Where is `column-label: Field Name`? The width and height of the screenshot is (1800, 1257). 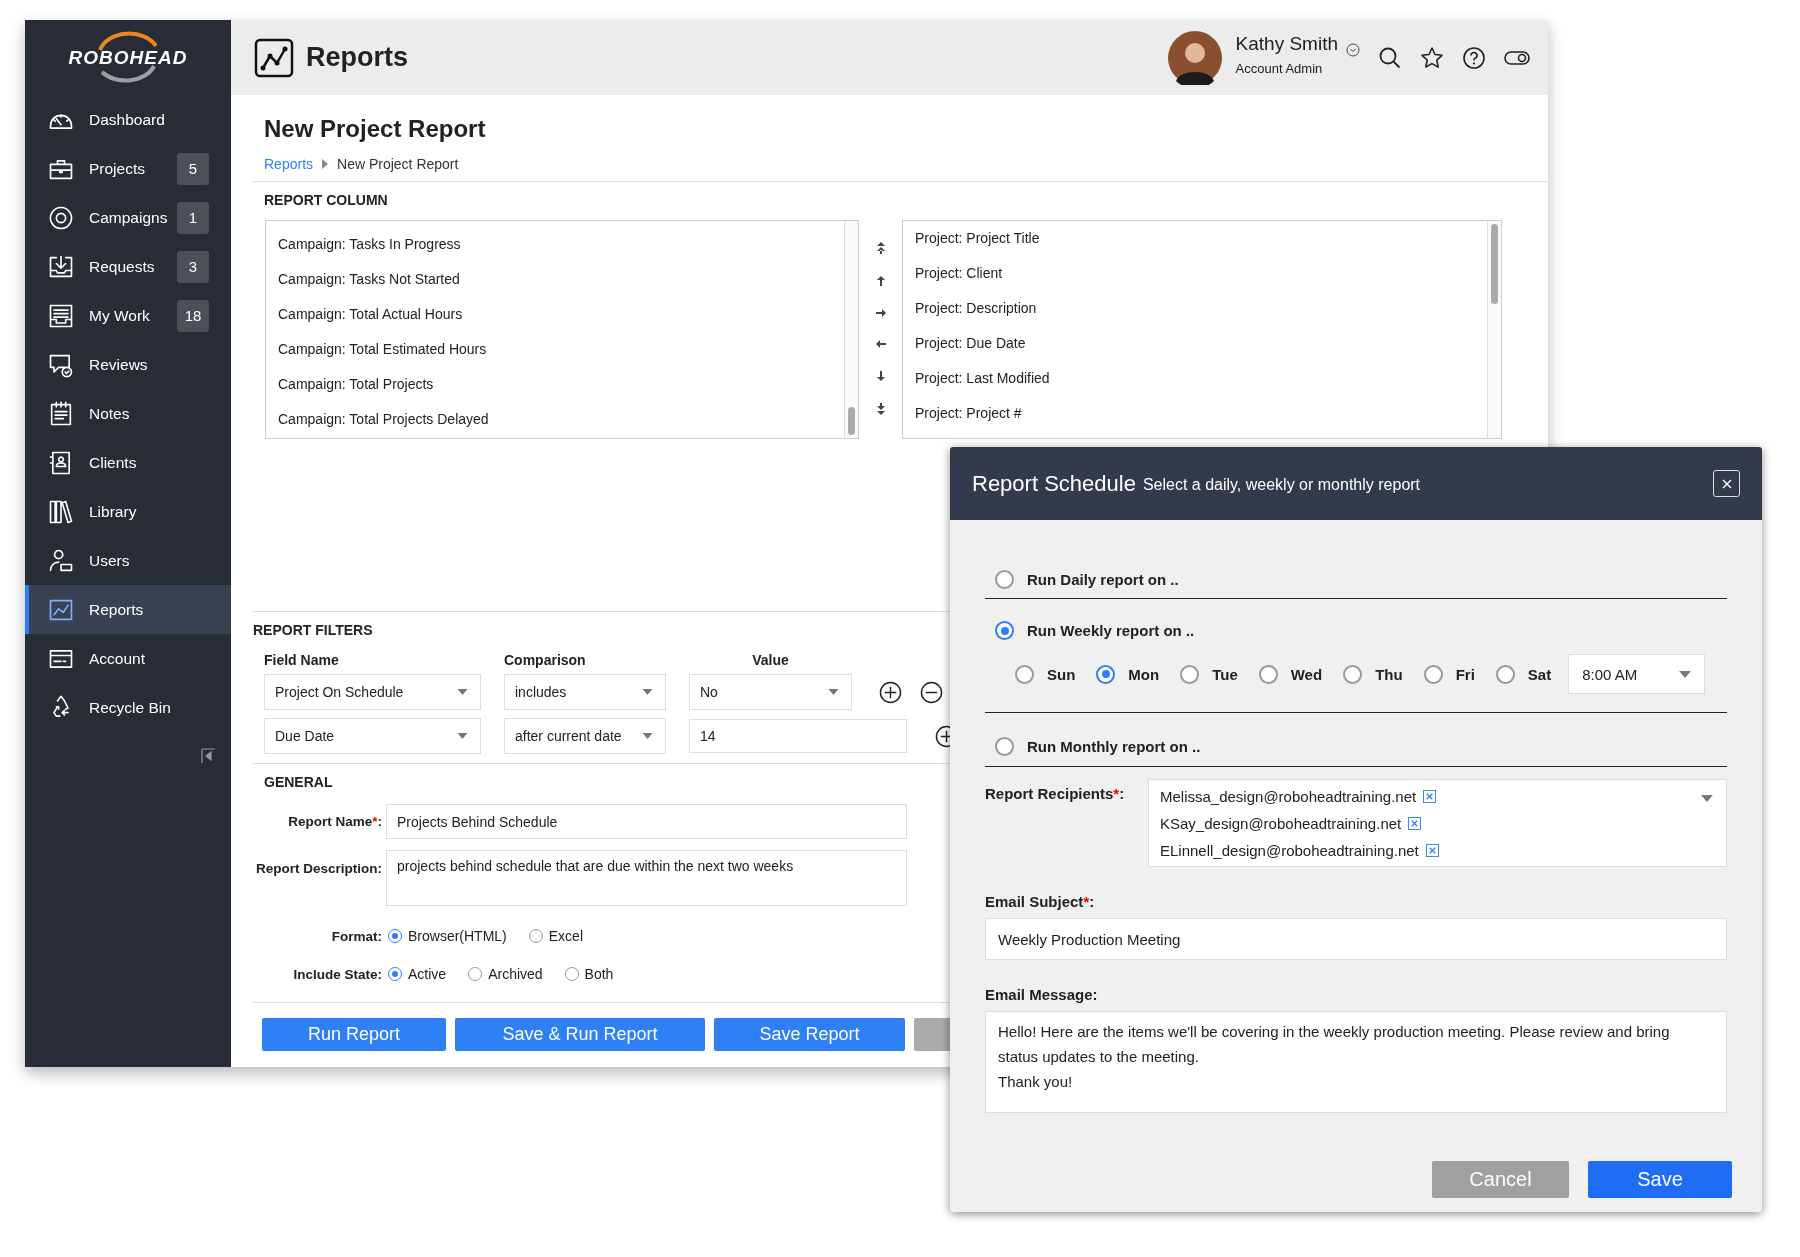
column-label: Field Name is located at coordinates (302, 660).